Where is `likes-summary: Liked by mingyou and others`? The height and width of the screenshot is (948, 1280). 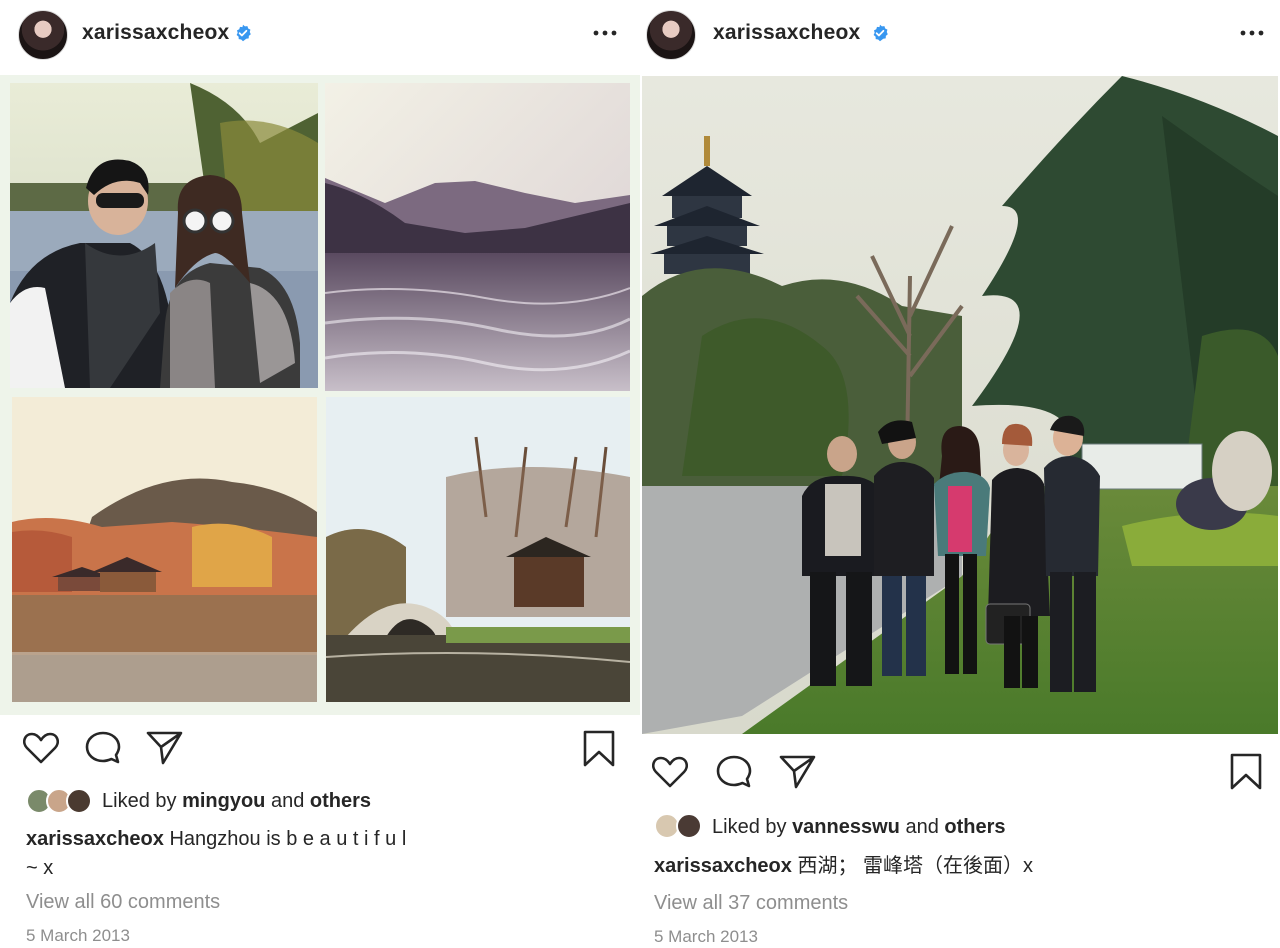
likes-summary: Liked by mingyou and others is located at coordinates (236, 801).